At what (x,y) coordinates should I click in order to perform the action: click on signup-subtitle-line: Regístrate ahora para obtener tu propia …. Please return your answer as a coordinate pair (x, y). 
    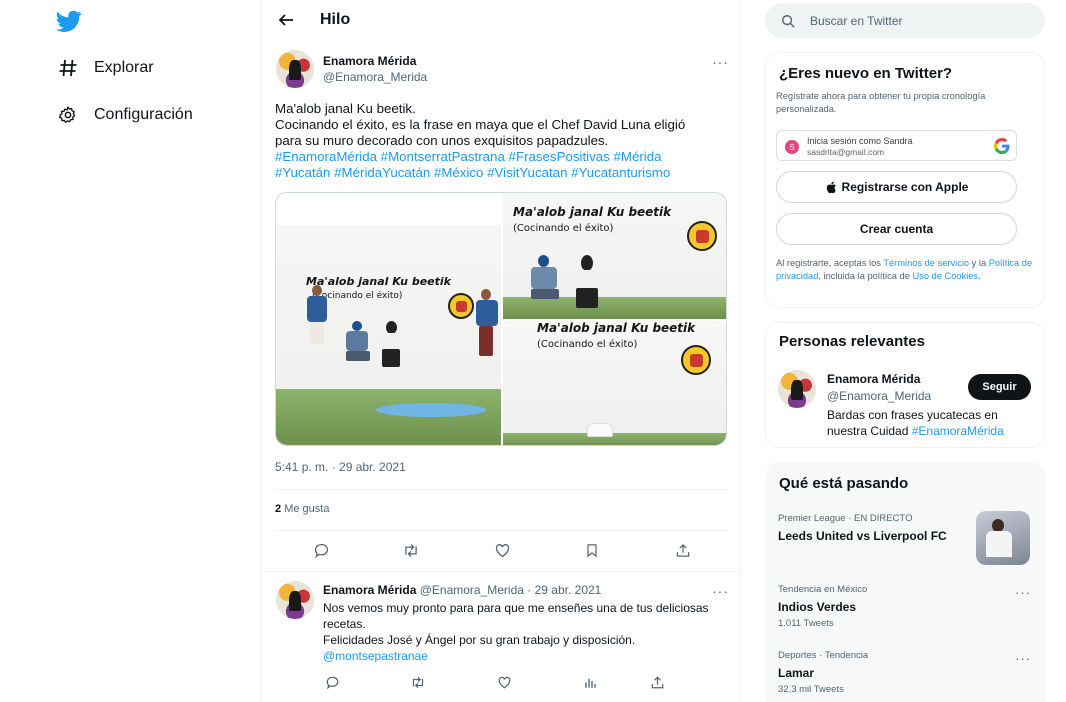
    Looking at the image, I should click on (881, 96).